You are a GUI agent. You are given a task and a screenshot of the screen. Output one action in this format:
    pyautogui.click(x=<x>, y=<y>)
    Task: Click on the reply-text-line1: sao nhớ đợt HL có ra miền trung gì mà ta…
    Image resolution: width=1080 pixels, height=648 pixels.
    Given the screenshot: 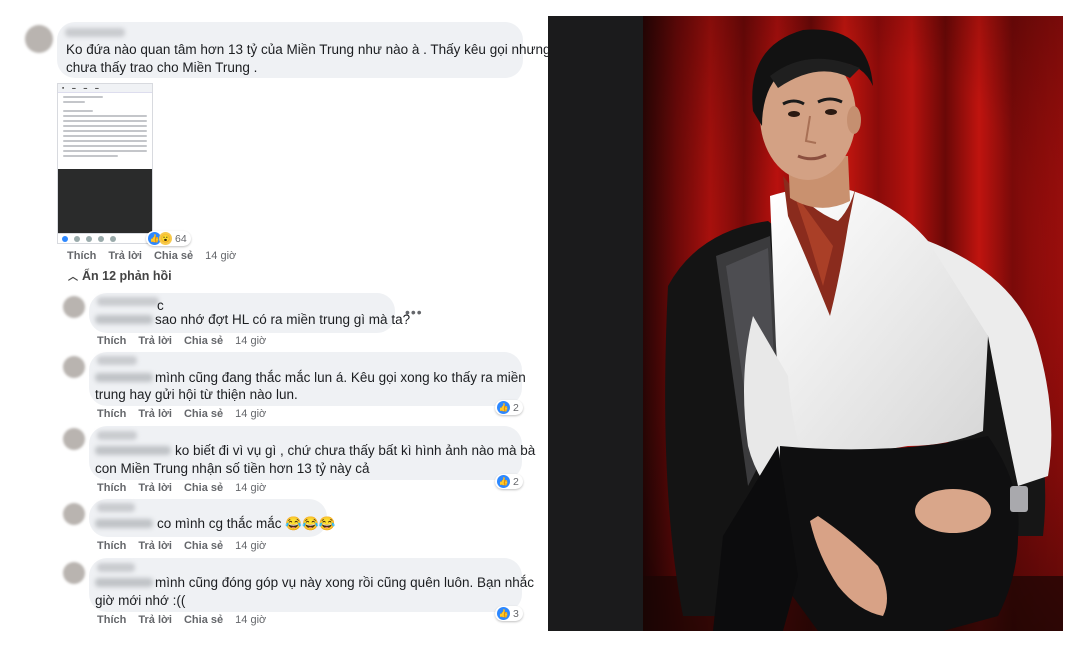 What is the action you would take?
    pyautogui.click(x=283, y=319)
    